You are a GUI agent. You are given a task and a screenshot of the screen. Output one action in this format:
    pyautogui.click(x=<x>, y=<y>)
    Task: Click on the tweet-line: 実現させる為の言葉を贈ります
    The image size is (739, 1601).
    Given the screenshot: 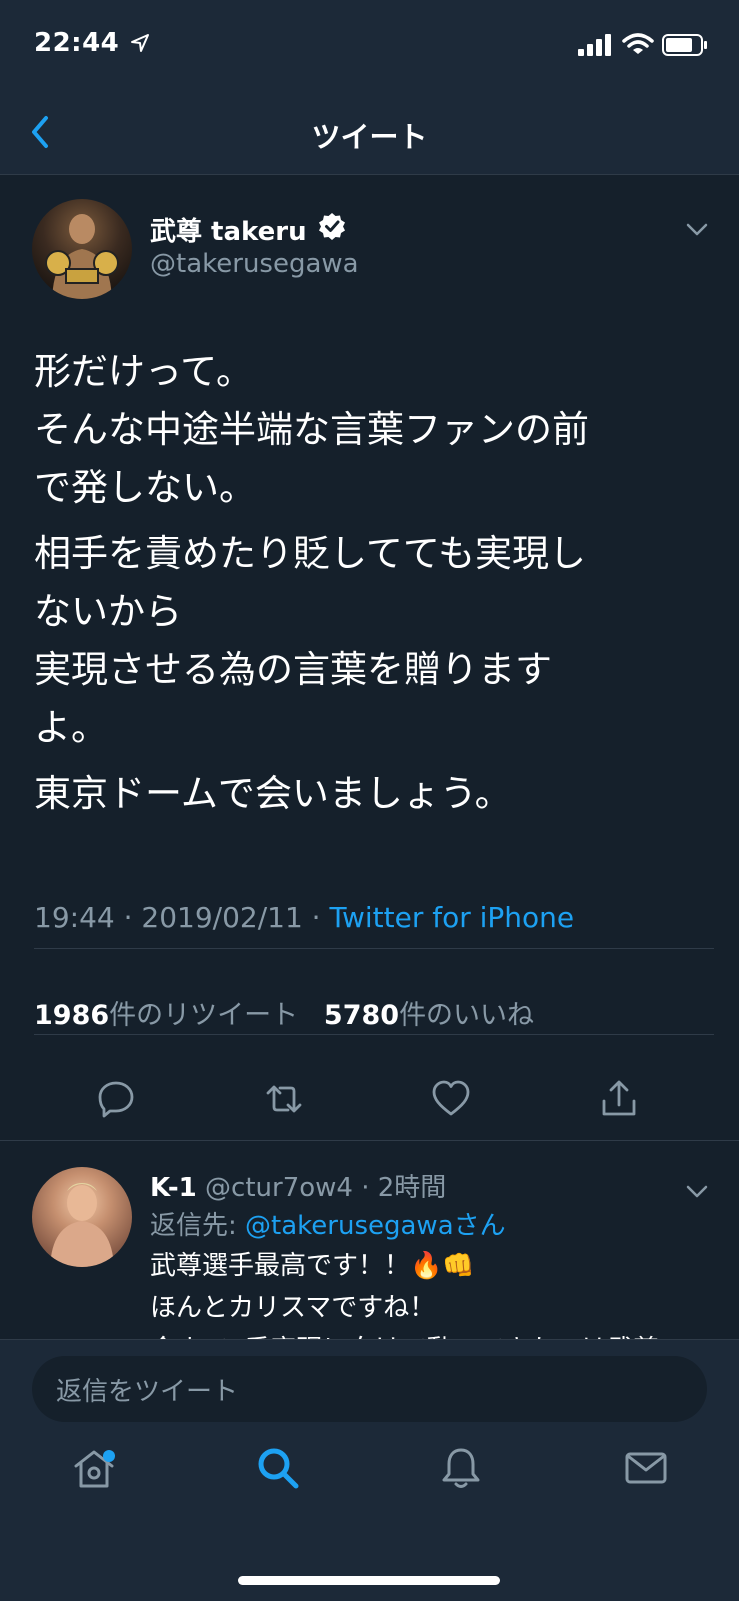 What is the action you would take?
    pyautogui.click(x=293, y=669)
    